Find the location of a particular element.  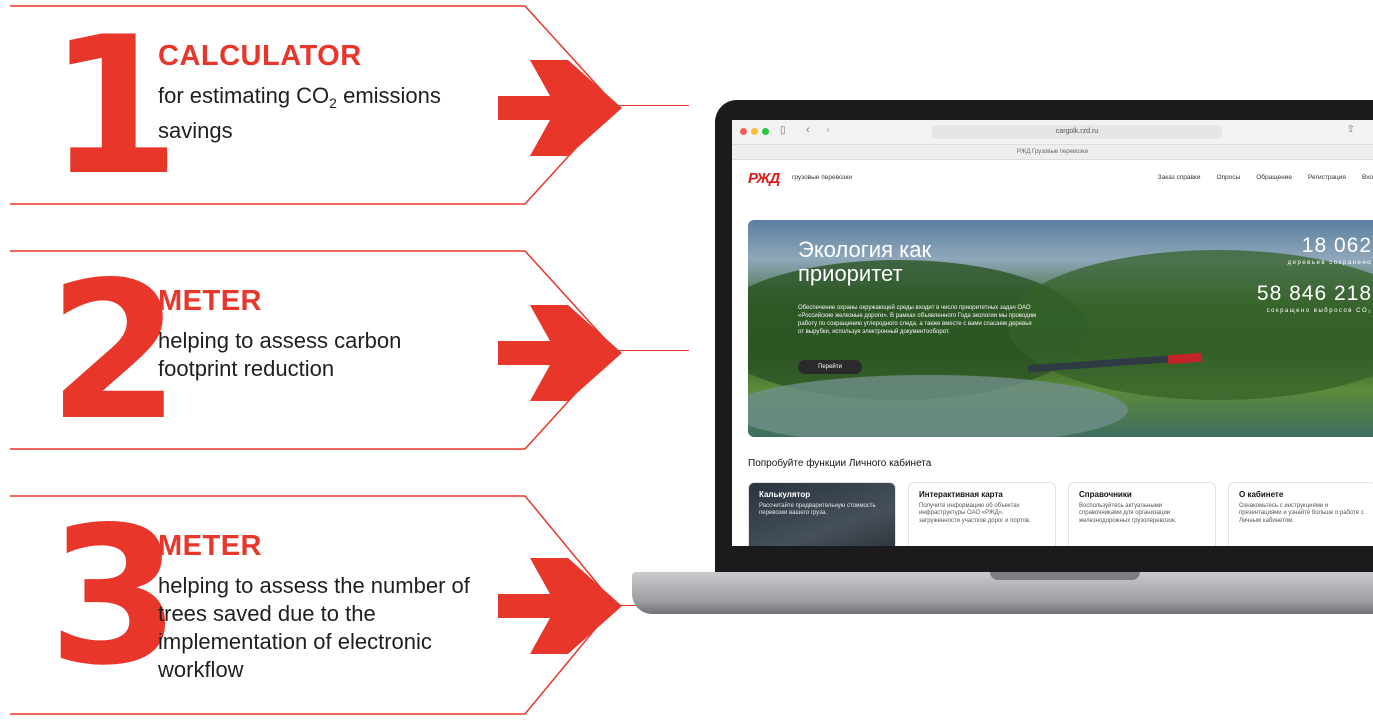

sidebar-icon: ▯ is located at coordinates (783, 130).